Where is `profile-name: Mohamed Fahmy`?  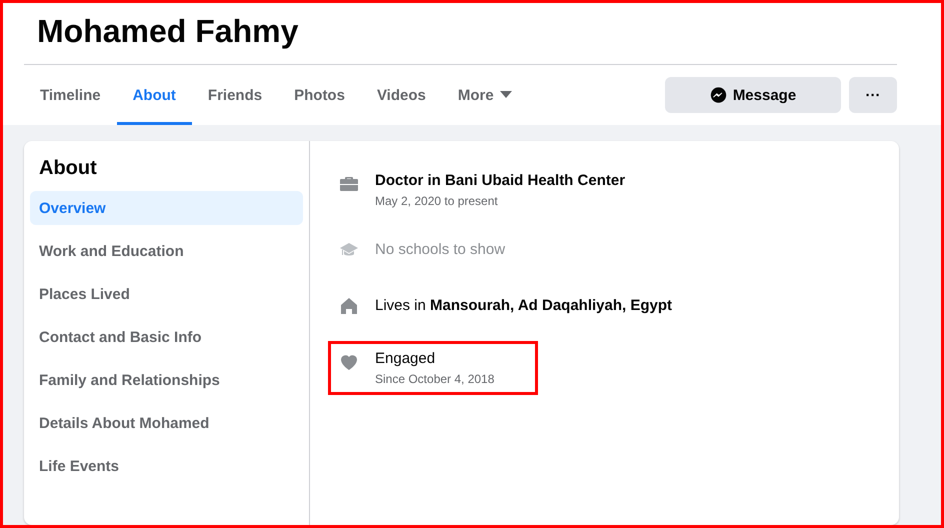
profile-name: Mohamed Fahmy is located at coordinates (168, 31).